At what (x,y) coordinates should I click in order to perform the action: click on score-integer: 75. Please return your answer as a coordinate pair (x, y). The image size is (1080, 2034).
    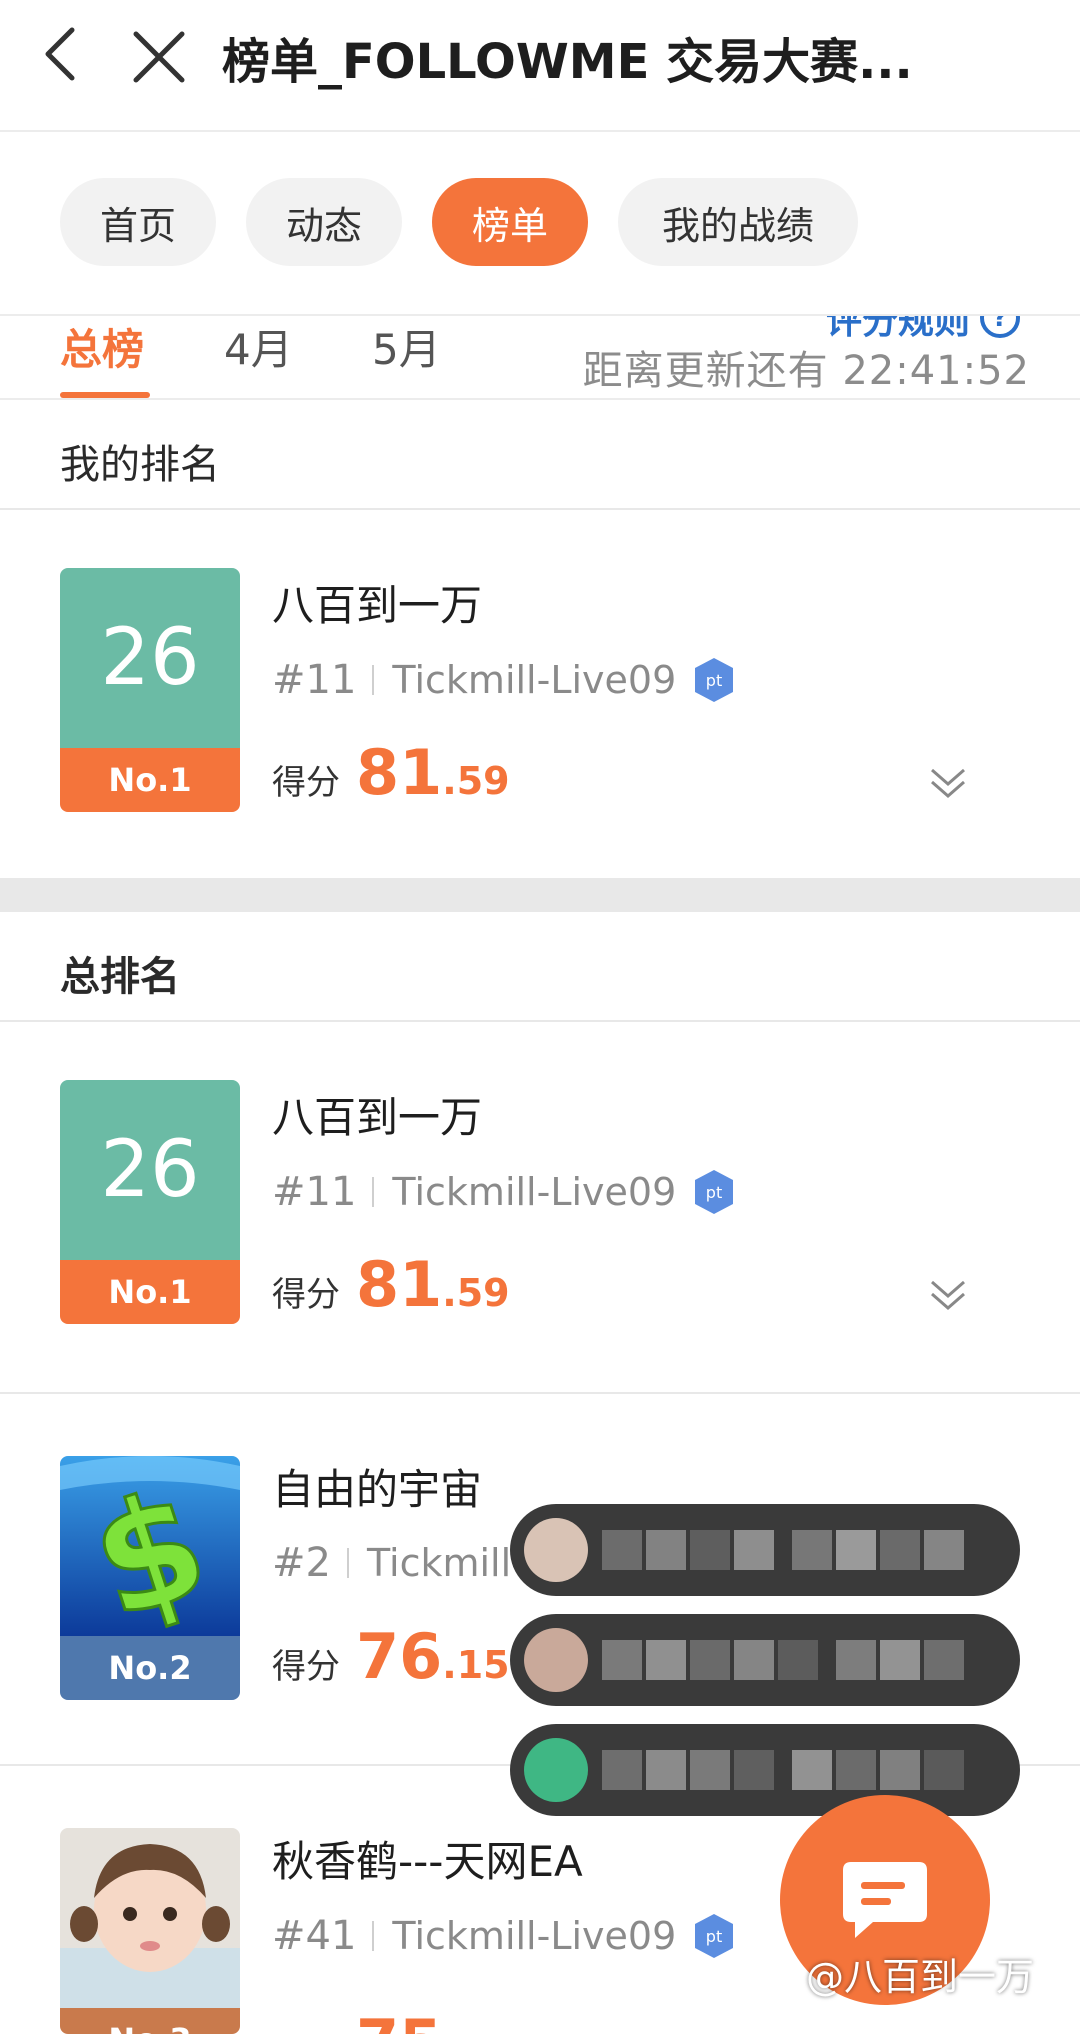
    Looking at the image, I should click on (399, 2020).